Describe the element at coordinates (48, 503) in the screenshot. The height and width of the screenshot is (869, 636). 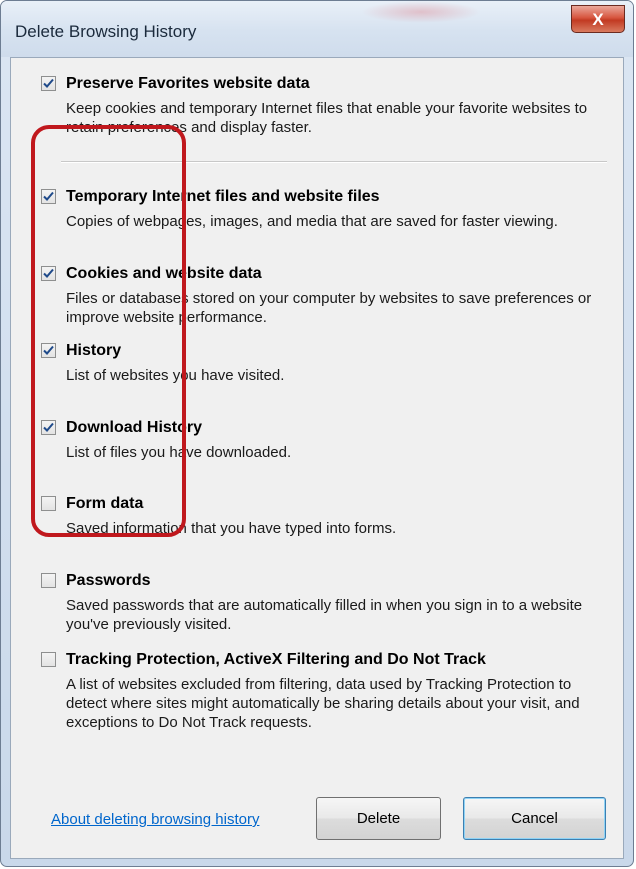
I see `form-data-checkbox` at that location.